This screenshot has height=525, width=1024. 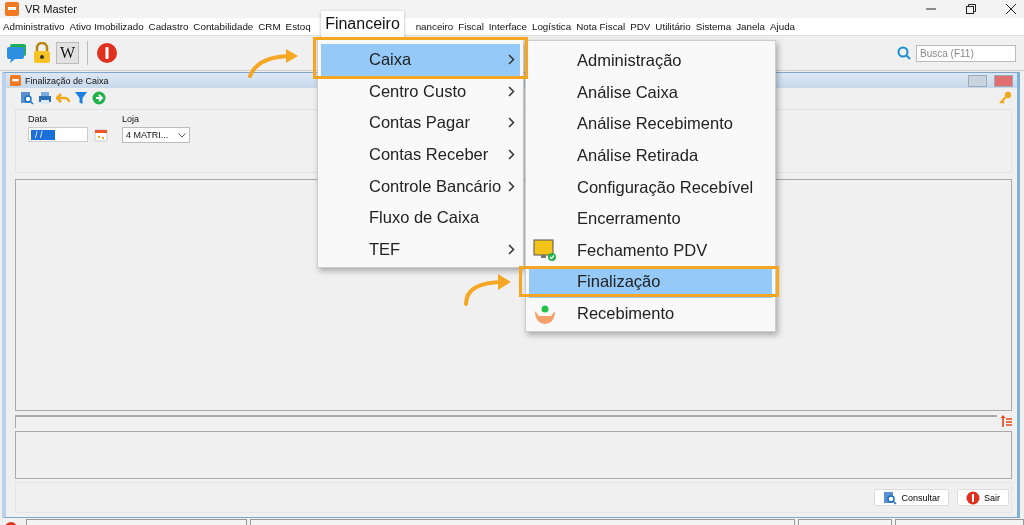 What do you see at coordinates (17, 53) in the screenshot?
I see `chat-icon` at bounding box center [17, 53].